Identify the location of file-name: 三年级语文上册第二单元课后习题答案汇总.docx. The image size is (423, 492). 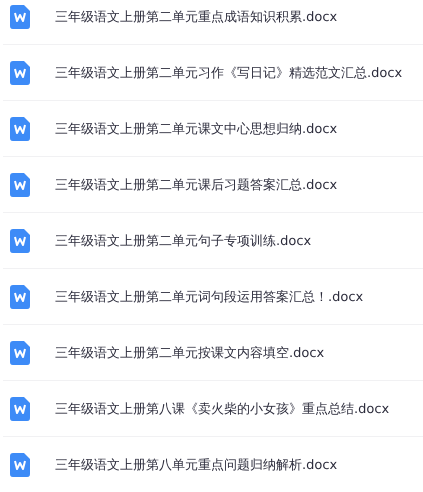
(196, 185).